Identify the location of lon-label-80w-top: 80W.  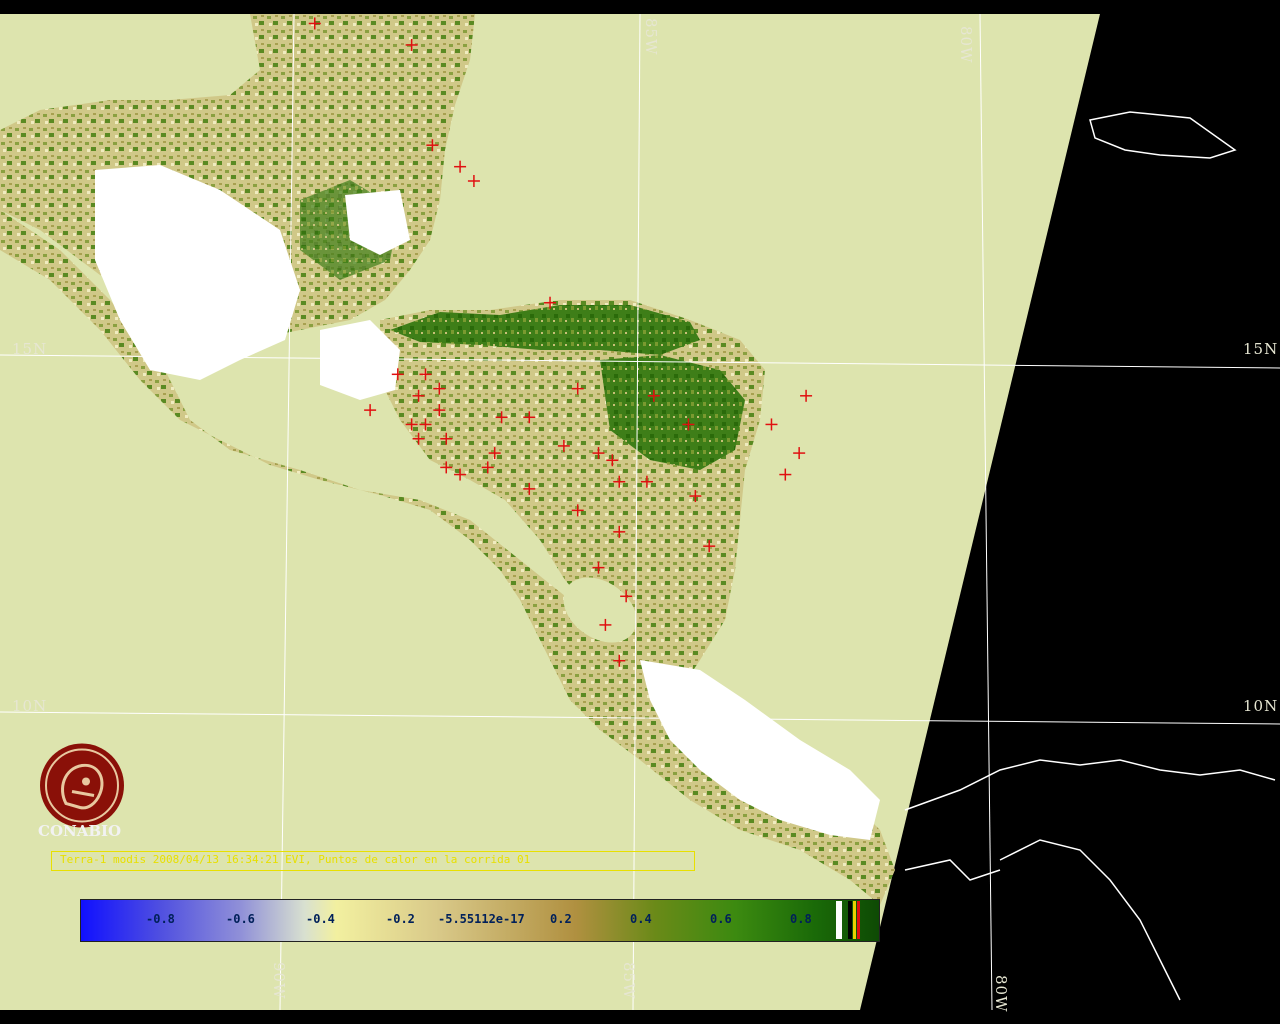
(966, 45).